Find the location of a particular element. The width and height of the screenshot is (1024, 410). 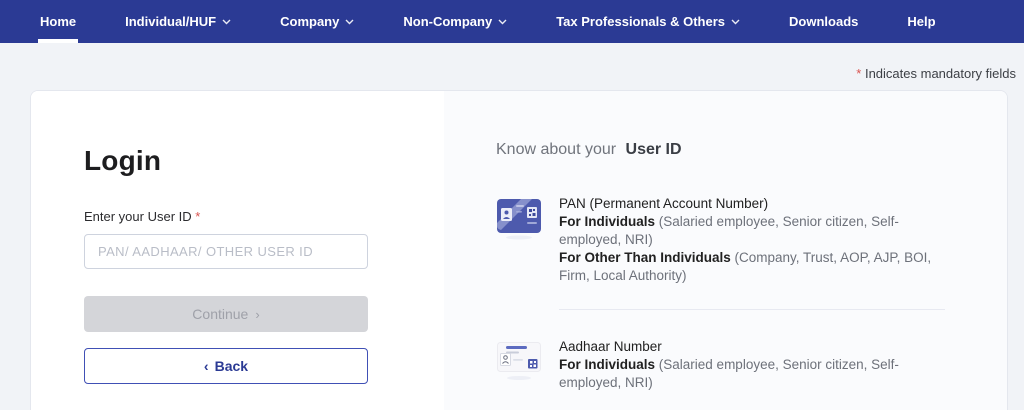

divider is located at coordinates (752, 309).